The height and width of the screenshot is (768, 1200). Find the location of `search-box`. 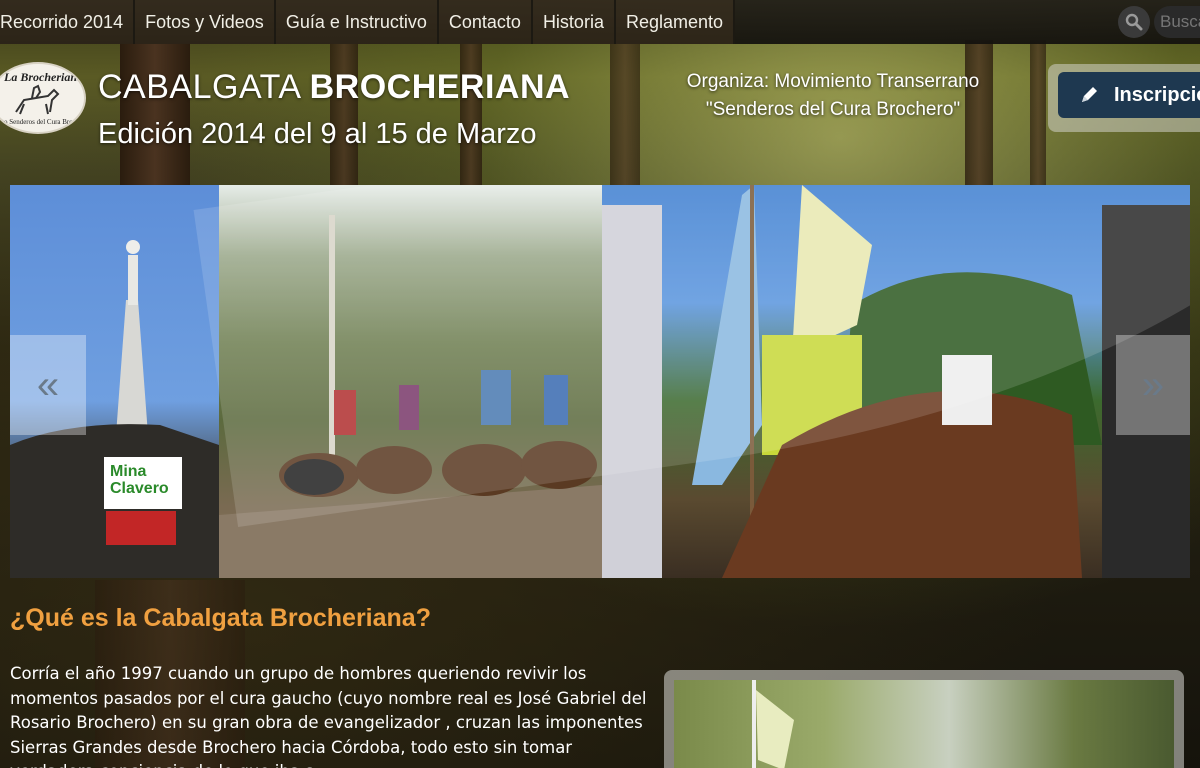

search-box is located at coordinates (1159, 22).